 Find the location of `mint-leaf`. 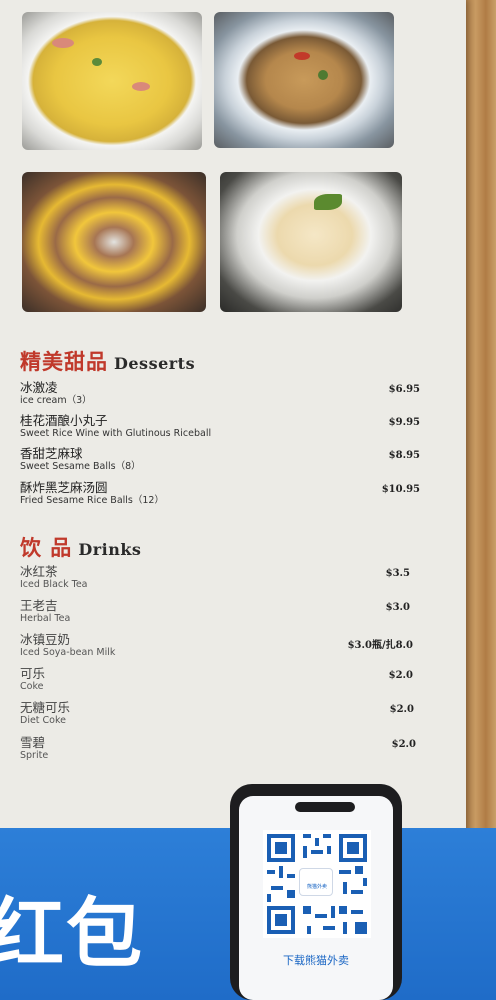

mint-leaf is located at coordinates (328, 202).